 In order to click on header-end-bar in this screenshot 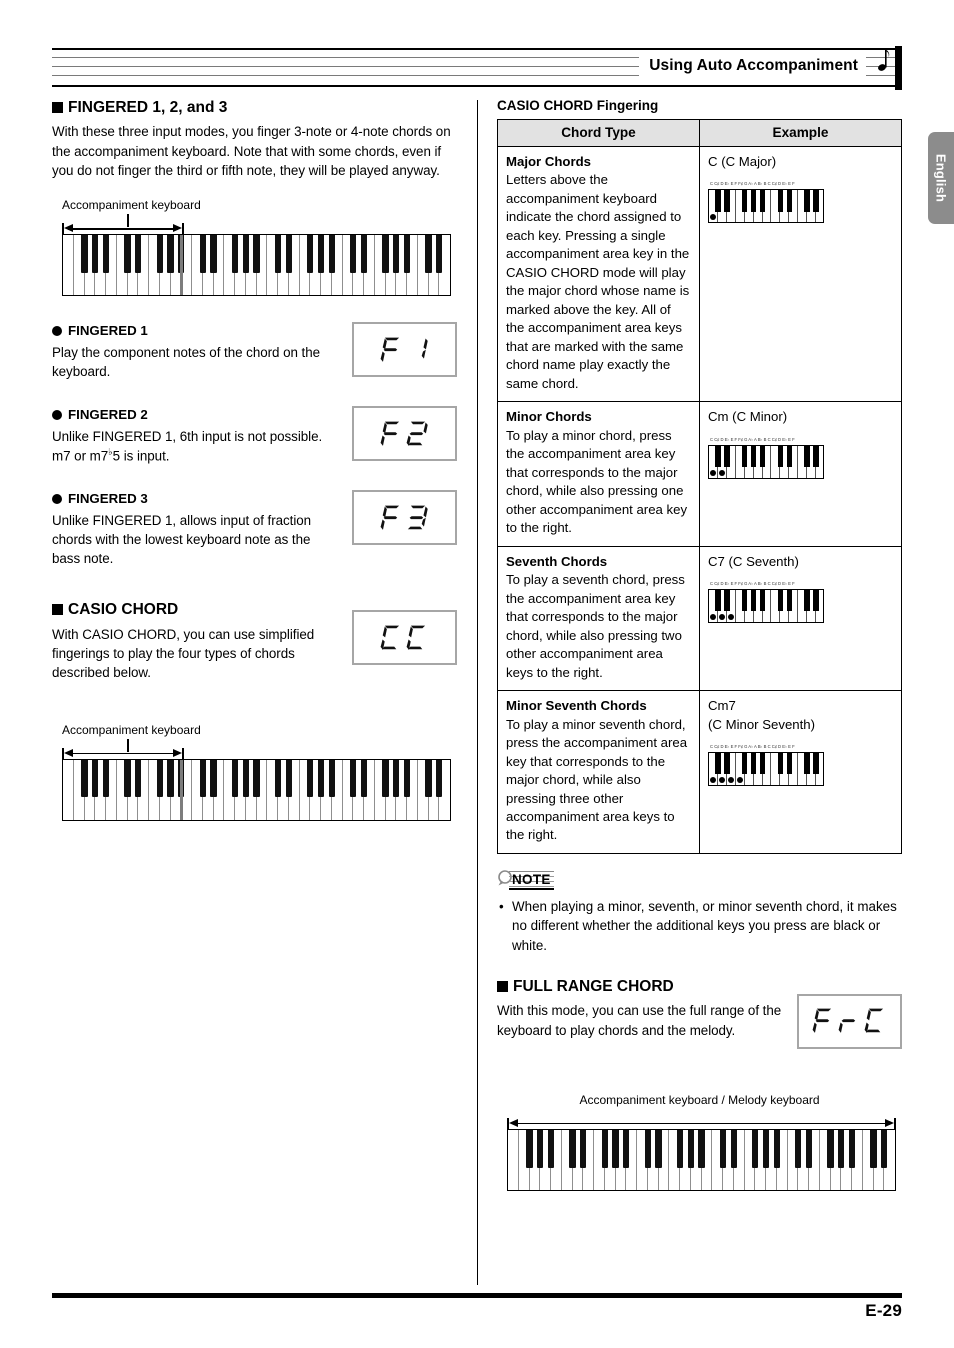, I will do `click(898, 68)`.